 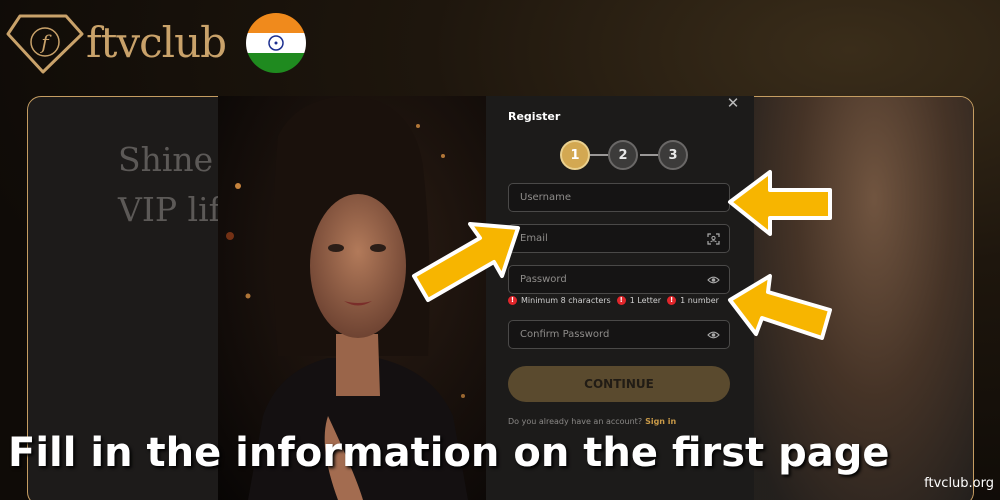 I want to click on password-placeholder: Password, so click(x=543, y=279).